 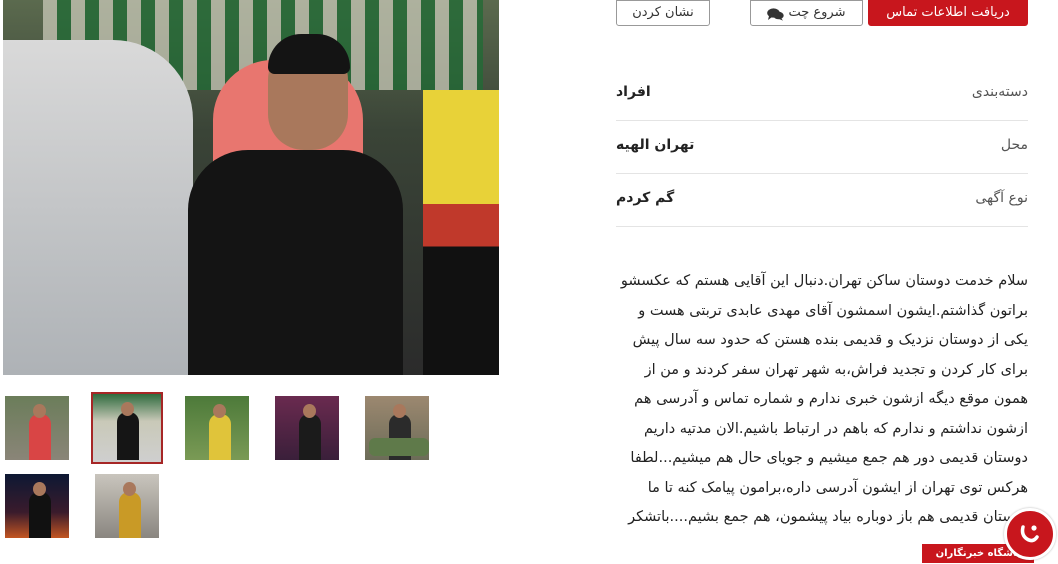 I want to click on info-row-location: محل تهران الهیه, so click(x=822, y=147).